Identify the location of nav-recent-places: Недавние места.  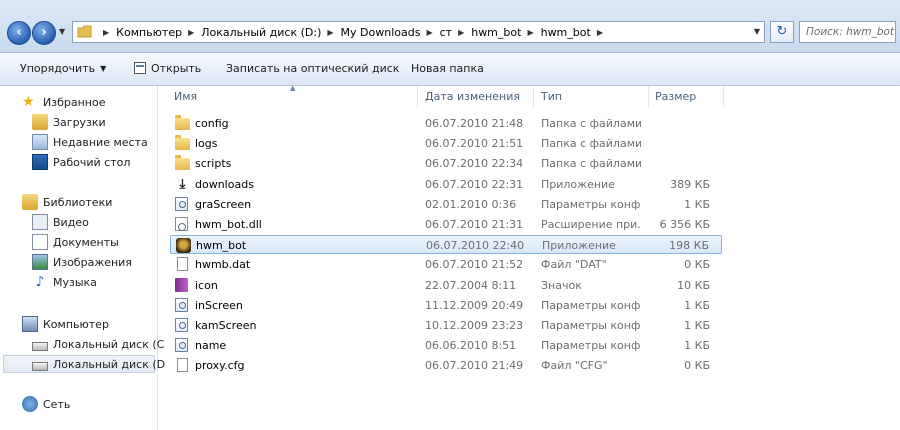
(90, 142).